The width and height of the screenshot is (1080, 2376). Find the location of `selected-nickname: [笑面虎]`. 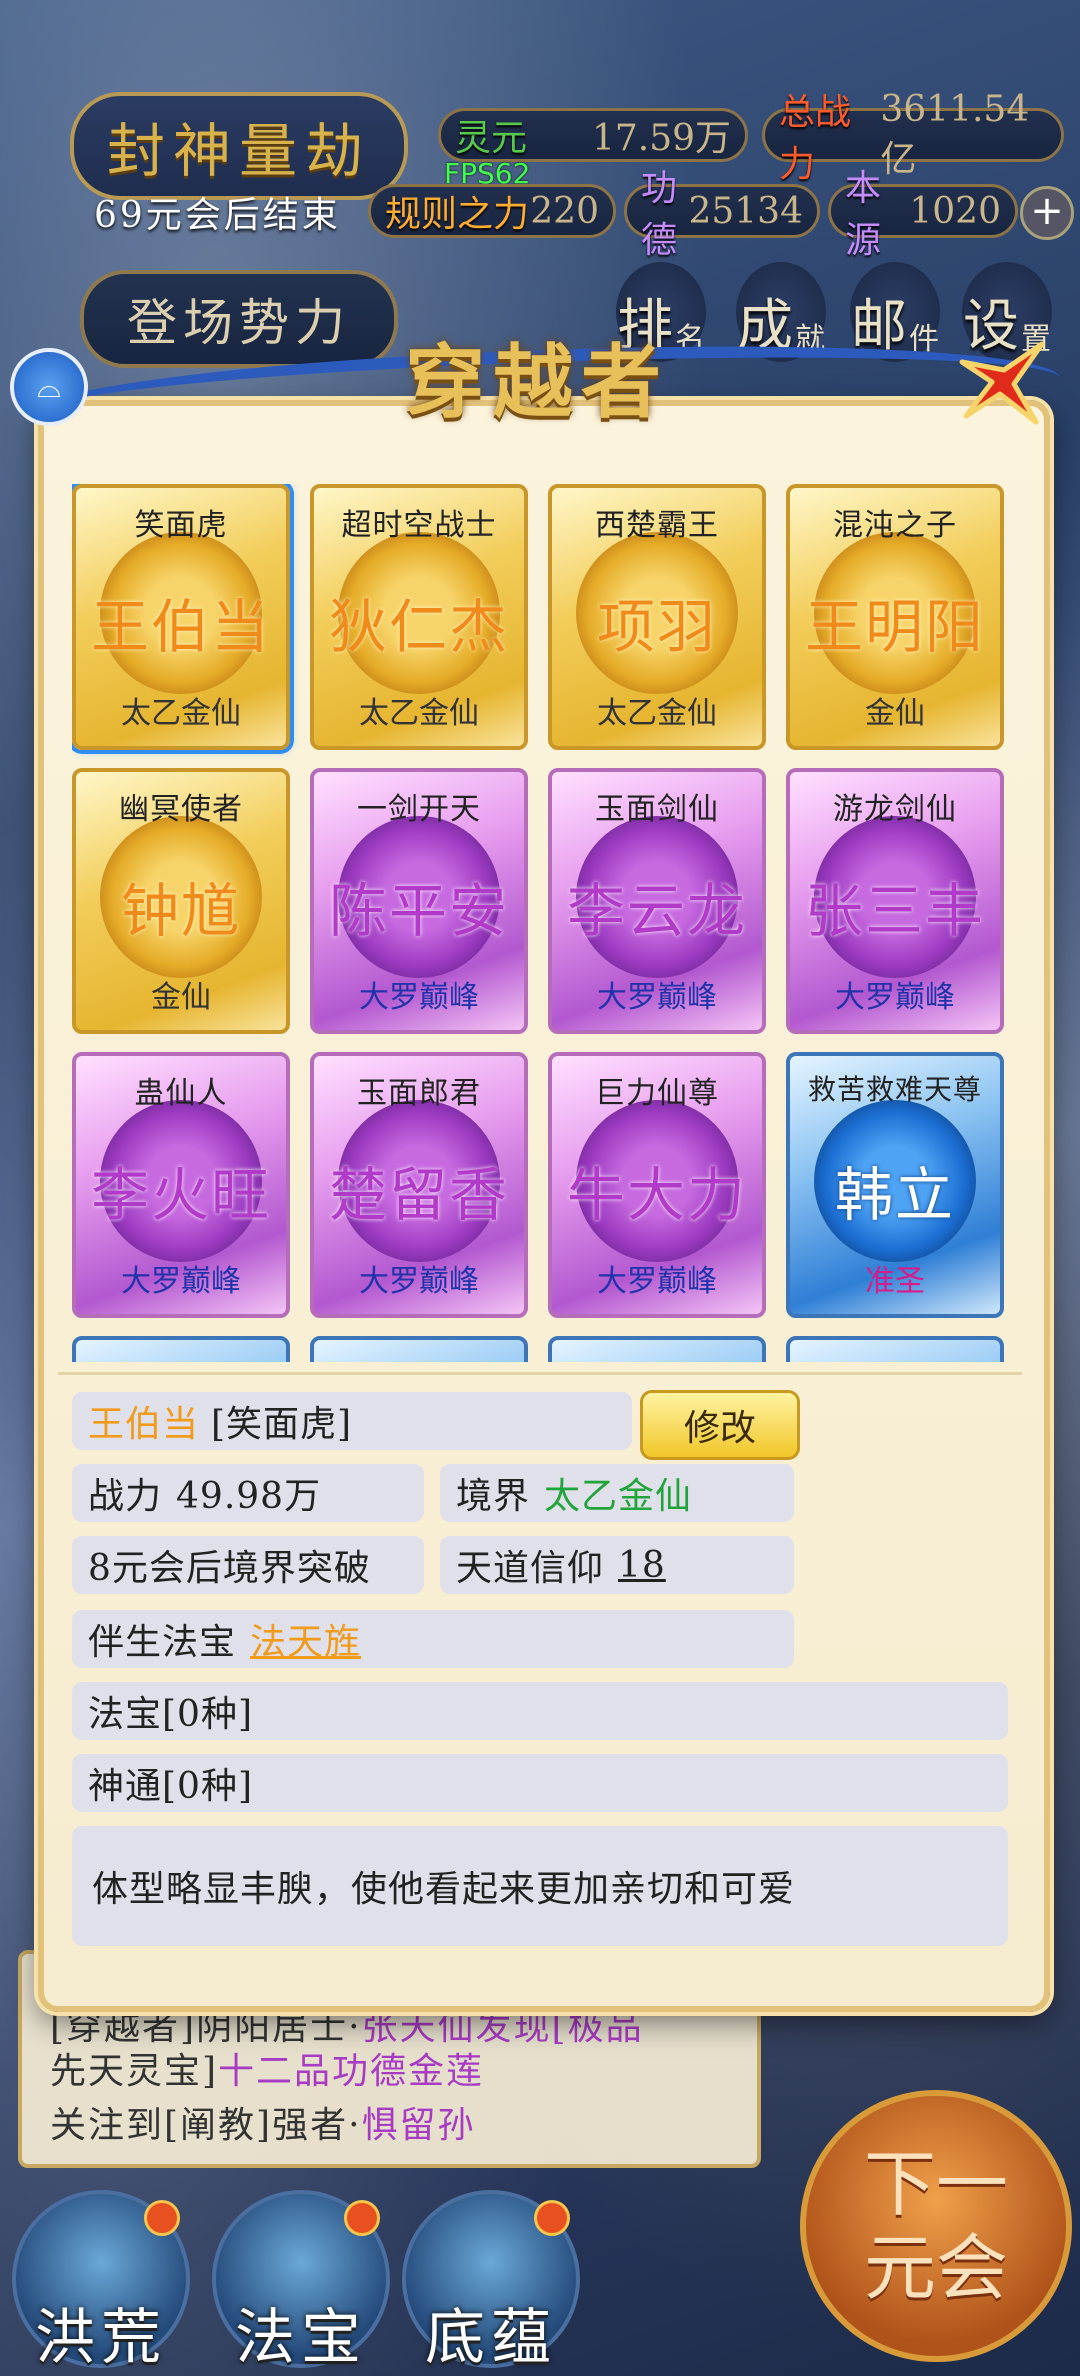

selected-nickname: [笑面虎] is located at coordinates (282, 1424).